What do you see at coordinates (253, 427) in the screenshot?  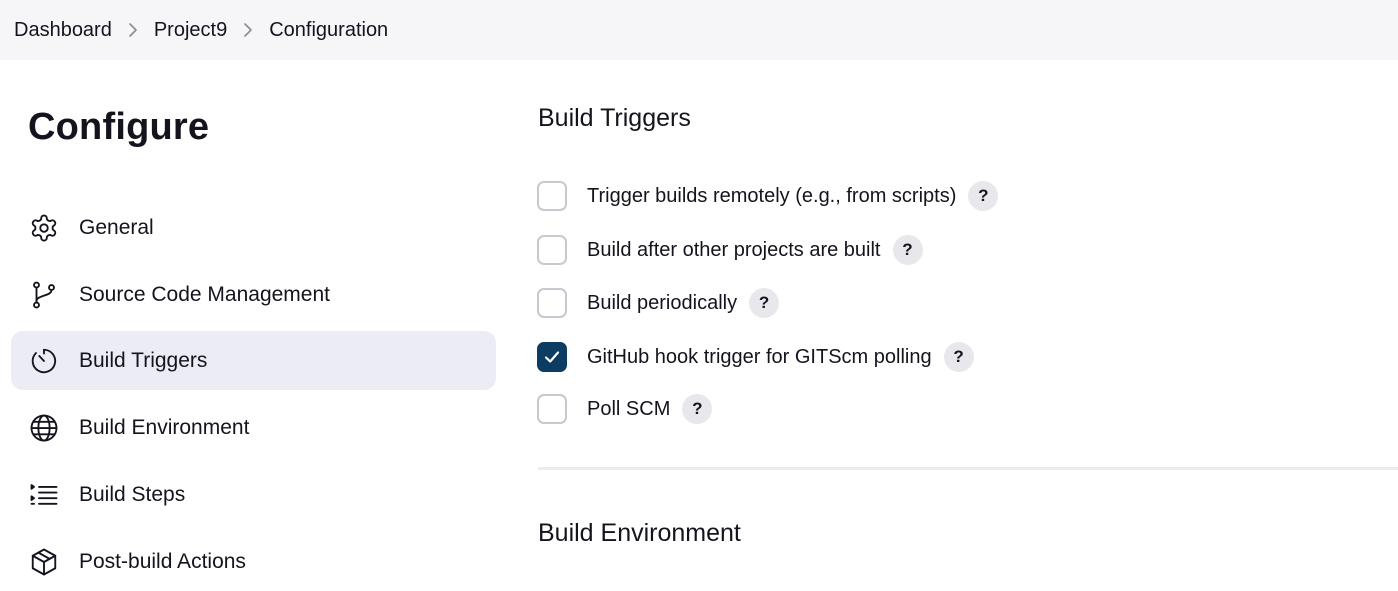 I see `sidebar-item-build-environment: Build Environment` at bounding box center [253, 427].